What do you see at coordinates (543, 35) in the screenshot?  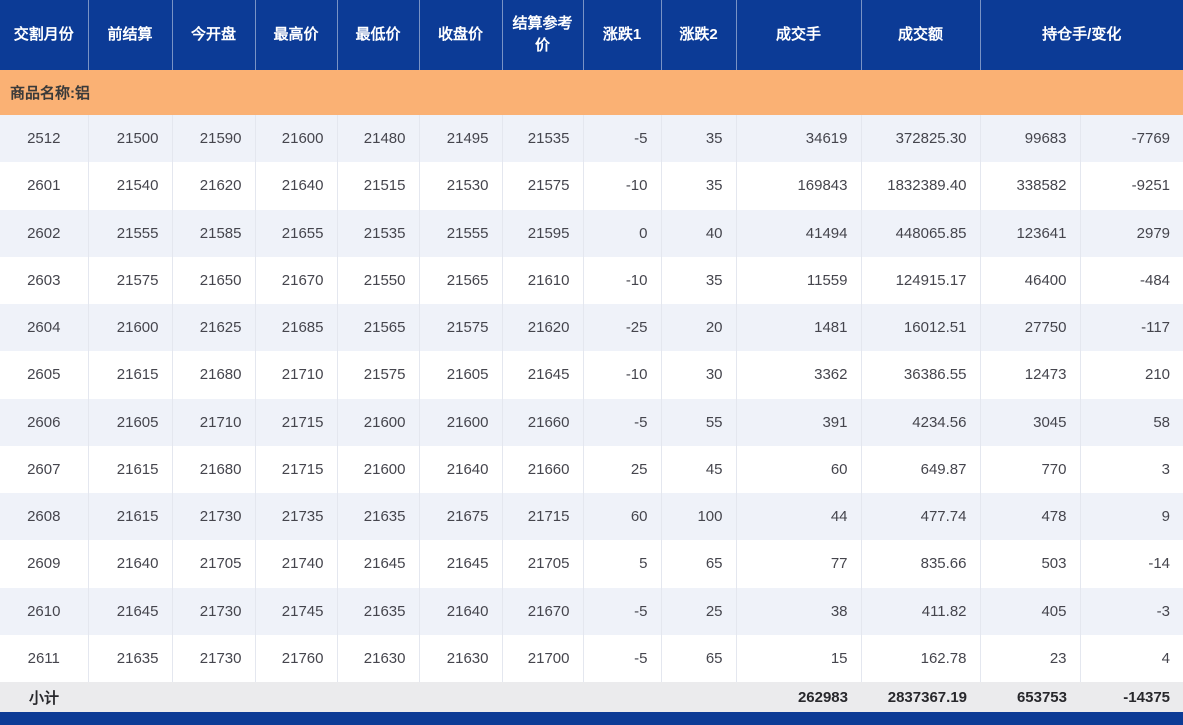 I see `col-header-settle-ref: 结算参考价` at bounding box center [543, 35].